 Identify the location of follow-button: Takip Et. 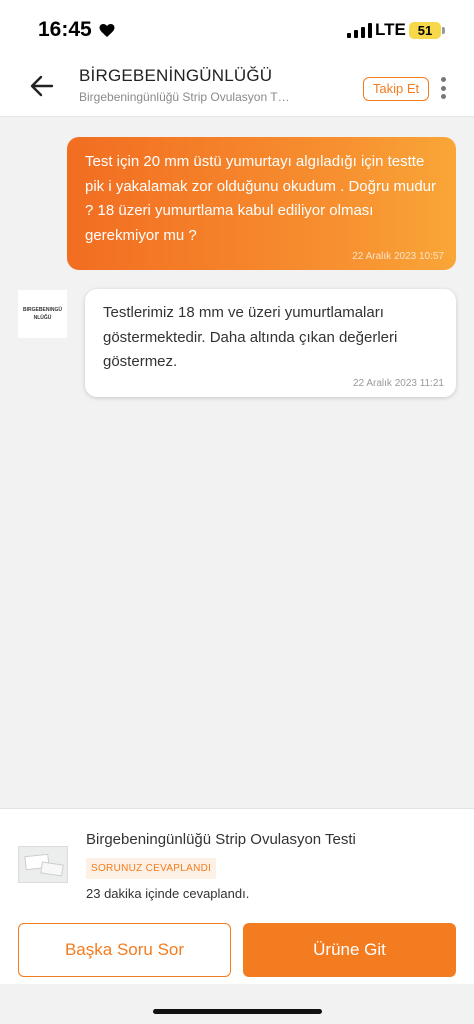
(396, 89).